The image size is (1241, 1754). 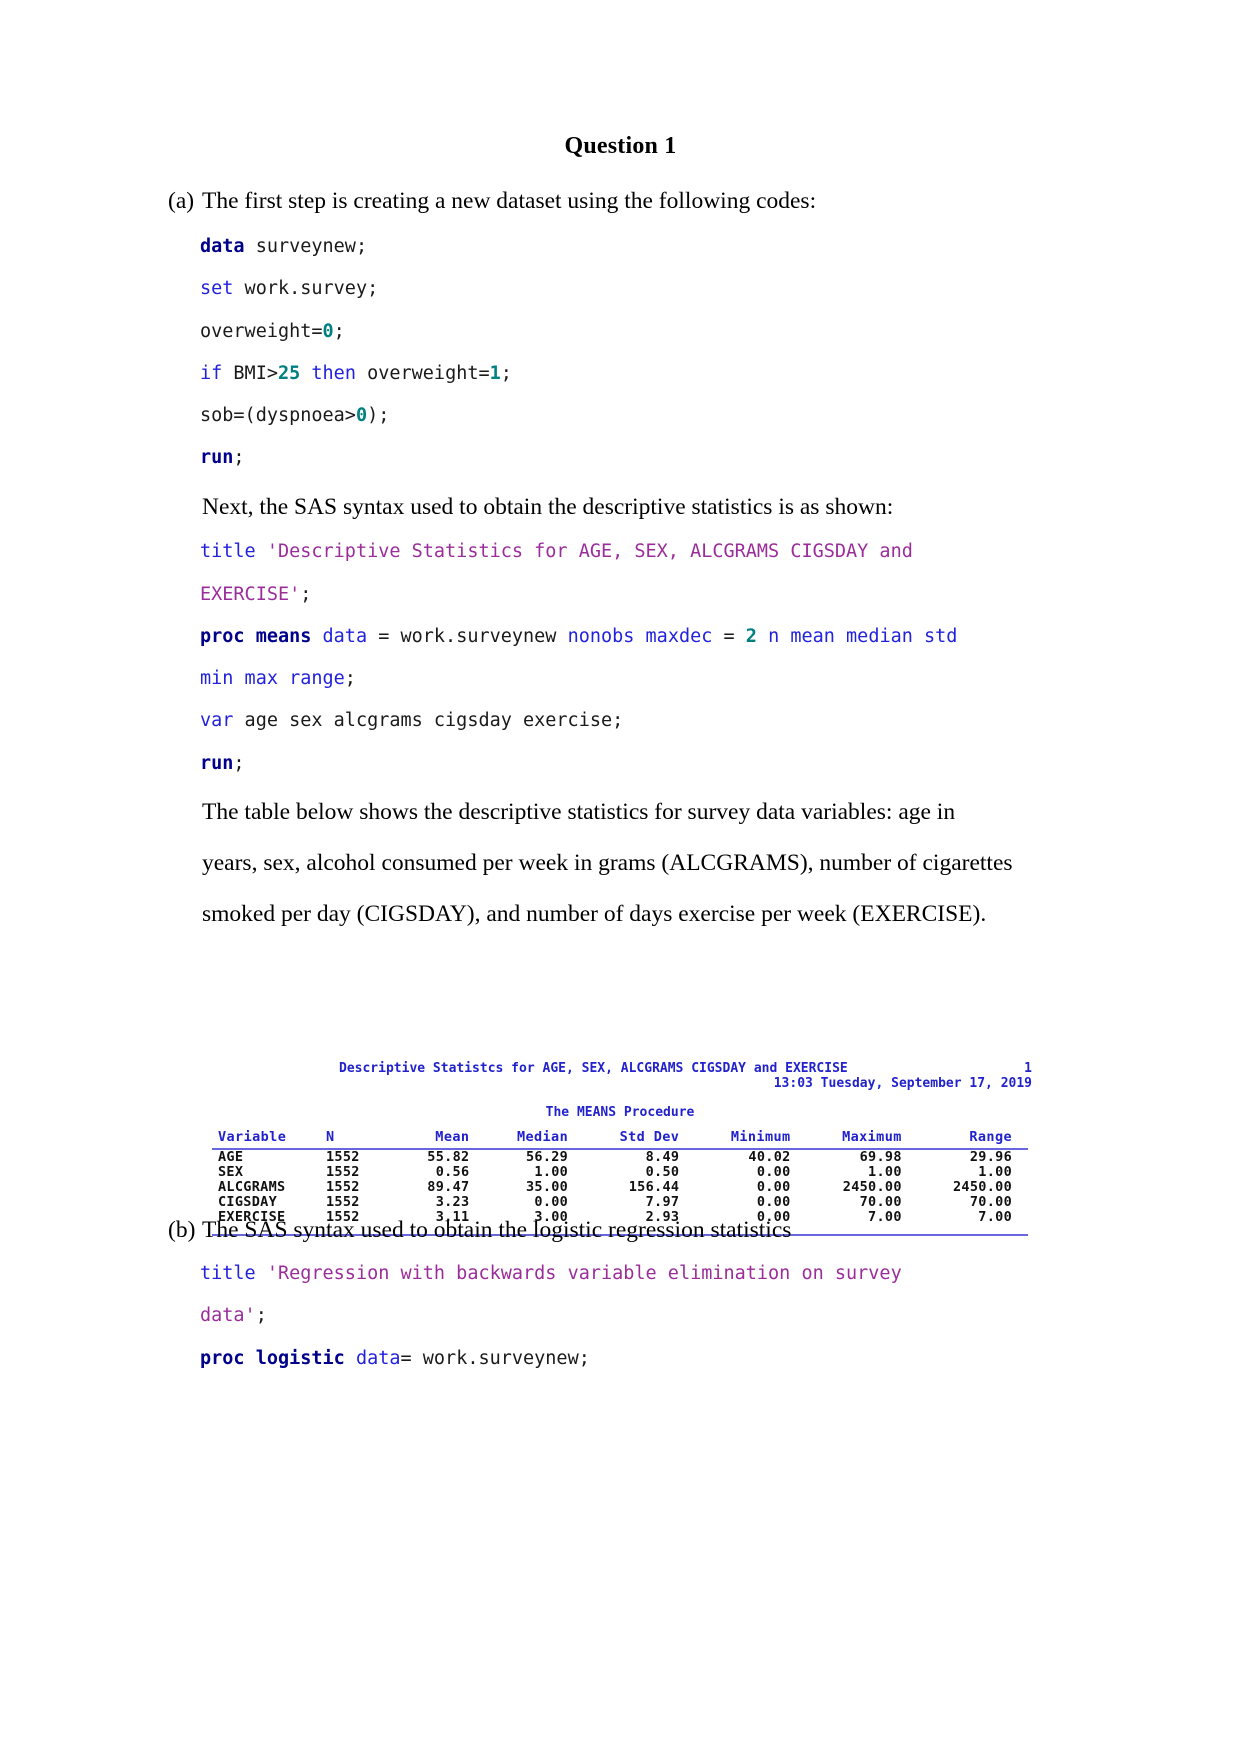 I want to click on code-token: 1, so click(x=495, y=373).